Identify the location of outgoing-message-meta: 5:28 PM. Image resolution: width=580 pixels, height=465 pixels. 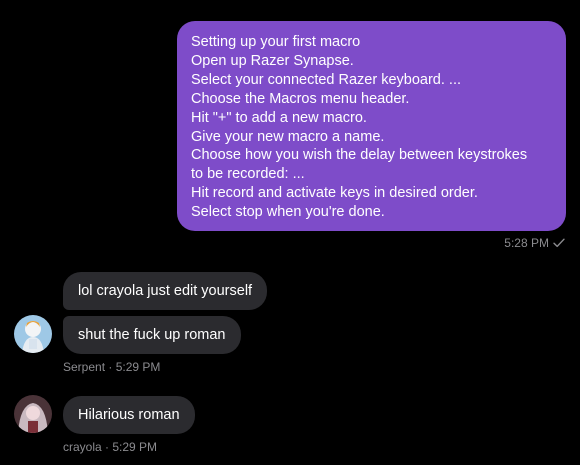
(534, 243).